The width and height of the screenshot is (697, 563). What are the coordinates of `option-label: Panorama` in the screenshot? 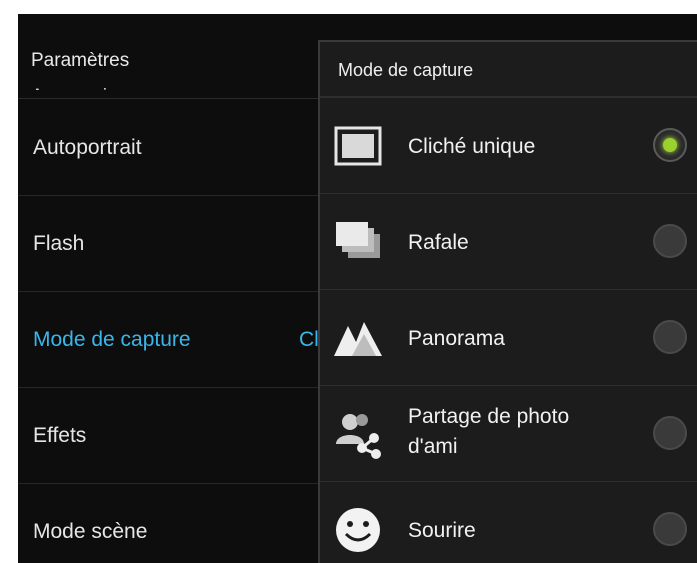 It's located at (456, 338).